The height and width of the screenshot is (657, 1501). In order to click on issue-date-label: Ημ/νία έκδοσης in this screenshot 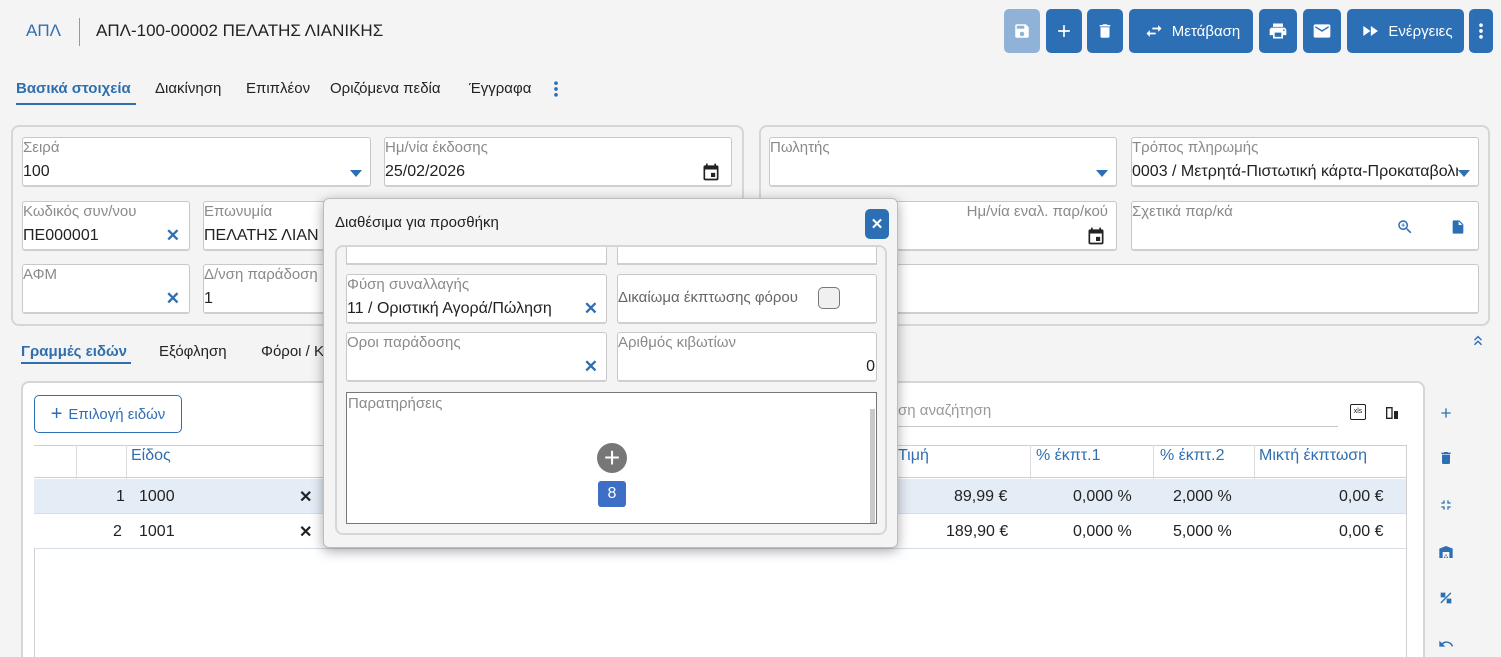, I will do `click(436, 147)`.